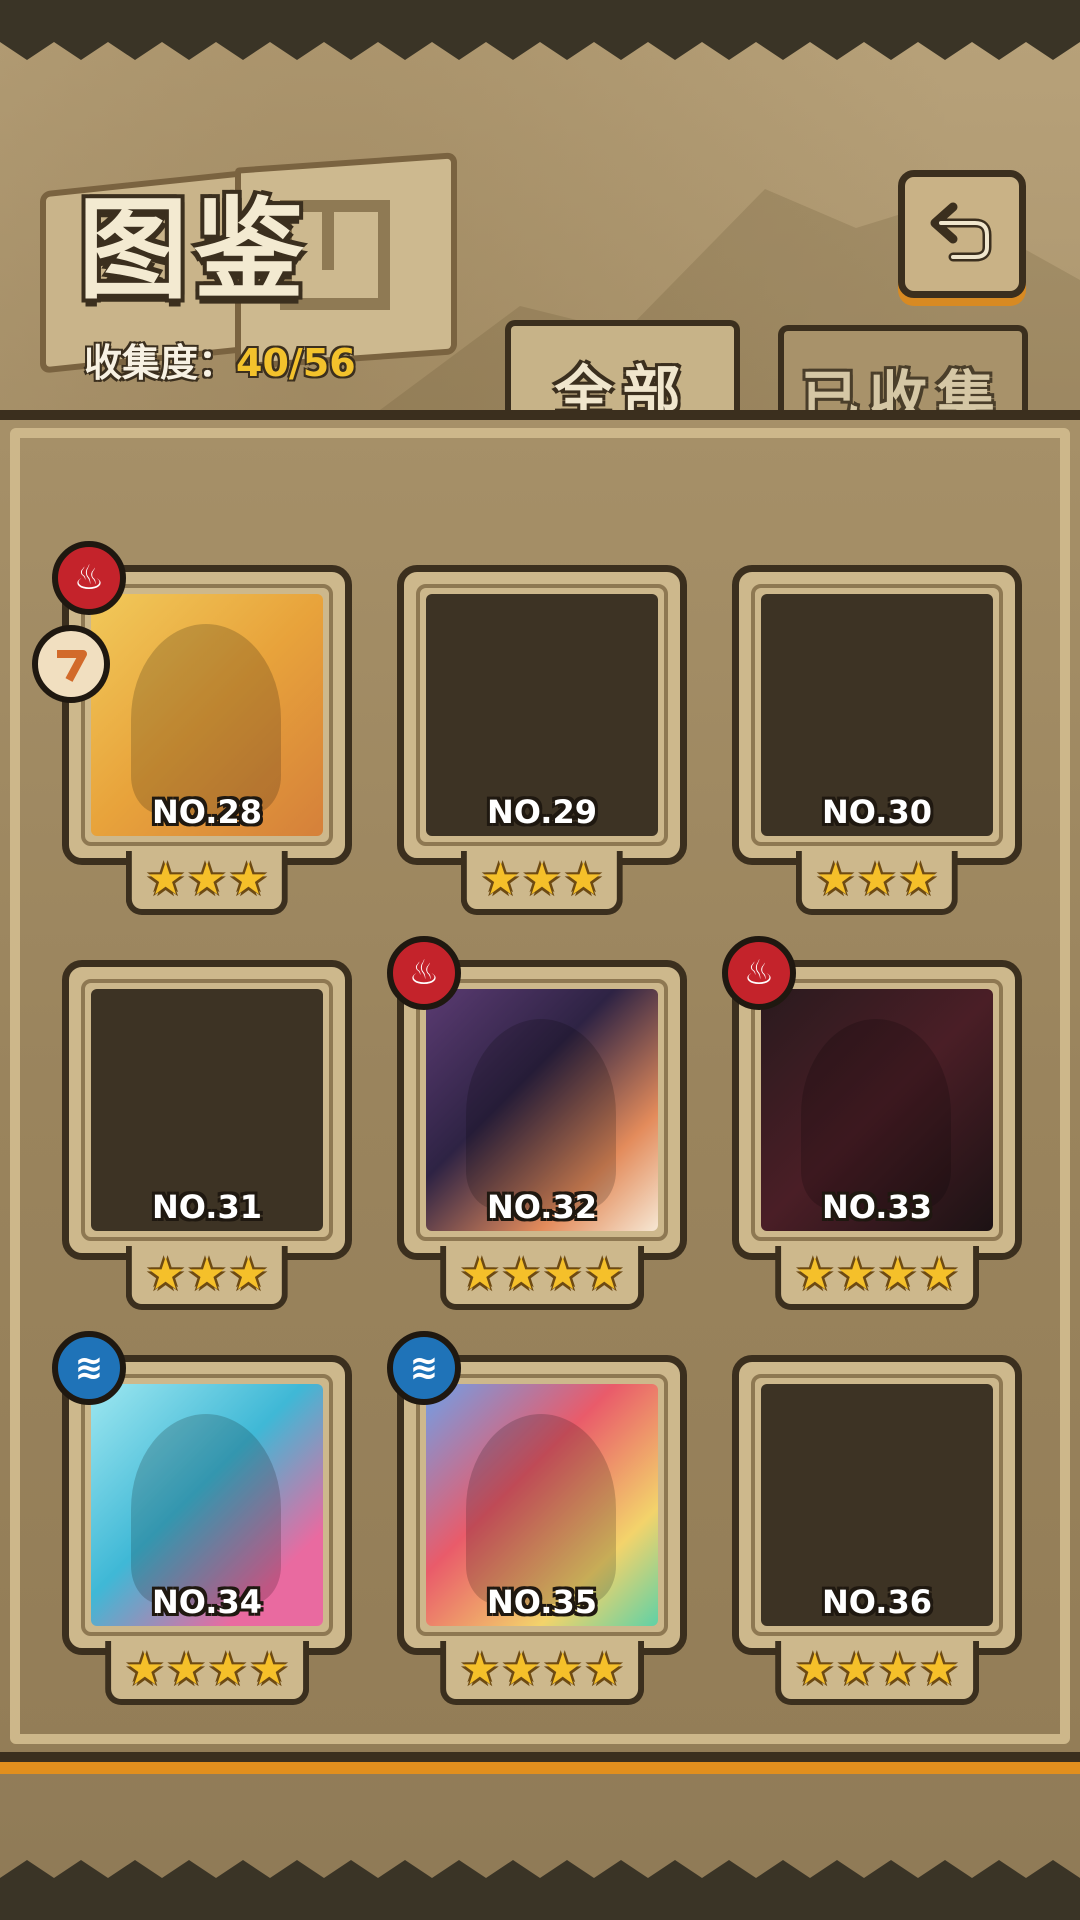 The height and width of the screenshot is (1920, 1080). I want to click on card-no32: NO.32 ★ ★ ★ ★ ♨, so click(537, 1128).